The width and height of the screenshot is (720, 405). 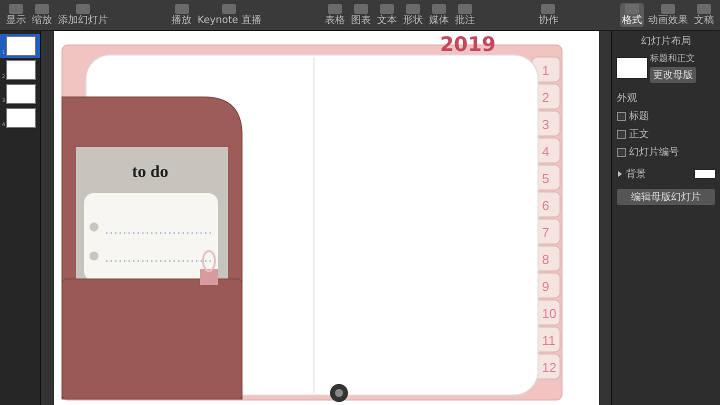 I want to click on month-tab-number: 5, so click(x=545, y=178).